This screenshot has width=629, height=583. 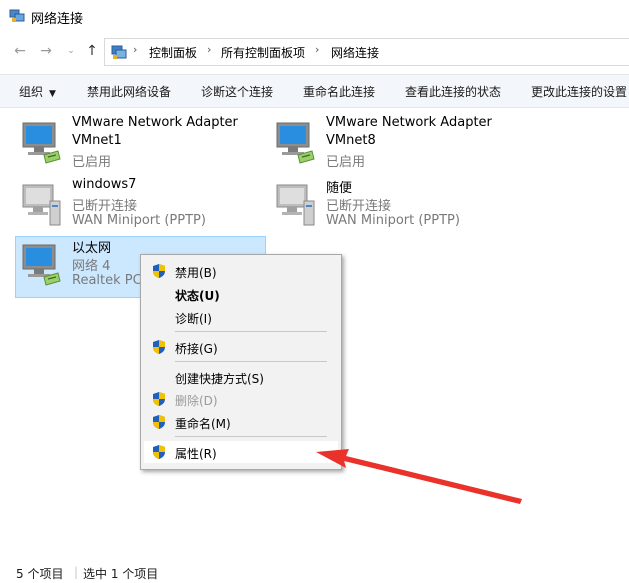 What do you see at coordinates (17, 15) in the screenshot?
I see `network-connections-icon` at bounding box center [17, 15].